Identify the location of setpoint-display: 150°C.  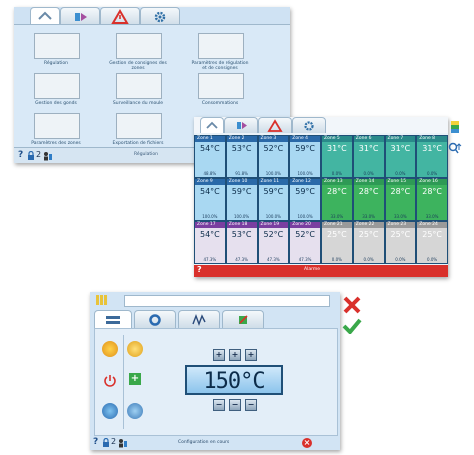
(234, 380).